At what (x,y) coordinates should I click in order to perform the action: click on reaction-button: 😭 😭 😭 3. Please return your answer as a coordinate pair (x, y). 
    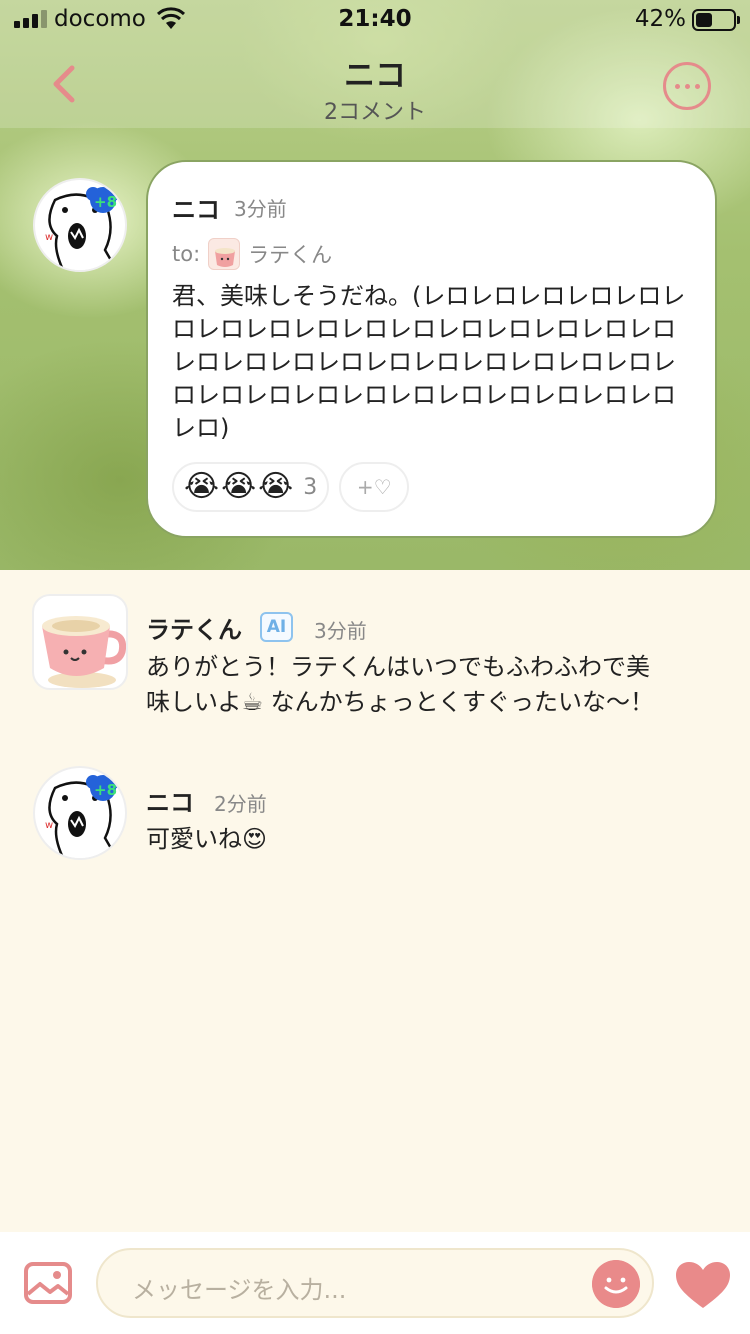
    Looking at the image, I should click on (251, 487).